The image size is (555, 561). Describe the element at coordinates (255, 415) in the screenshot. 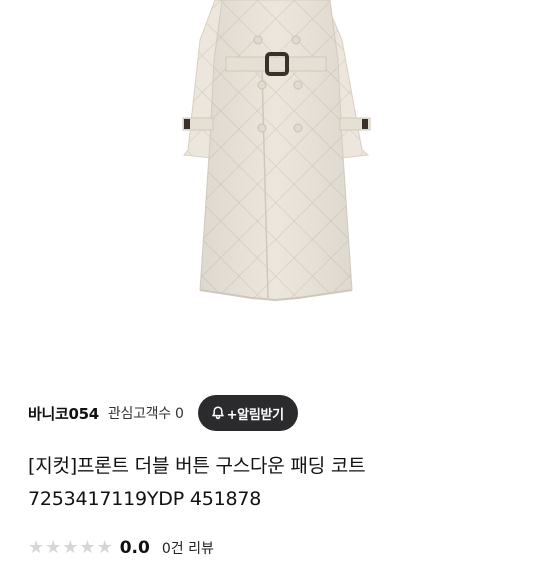

I see `alarm-subscribe-label: +알림받기` at that location.